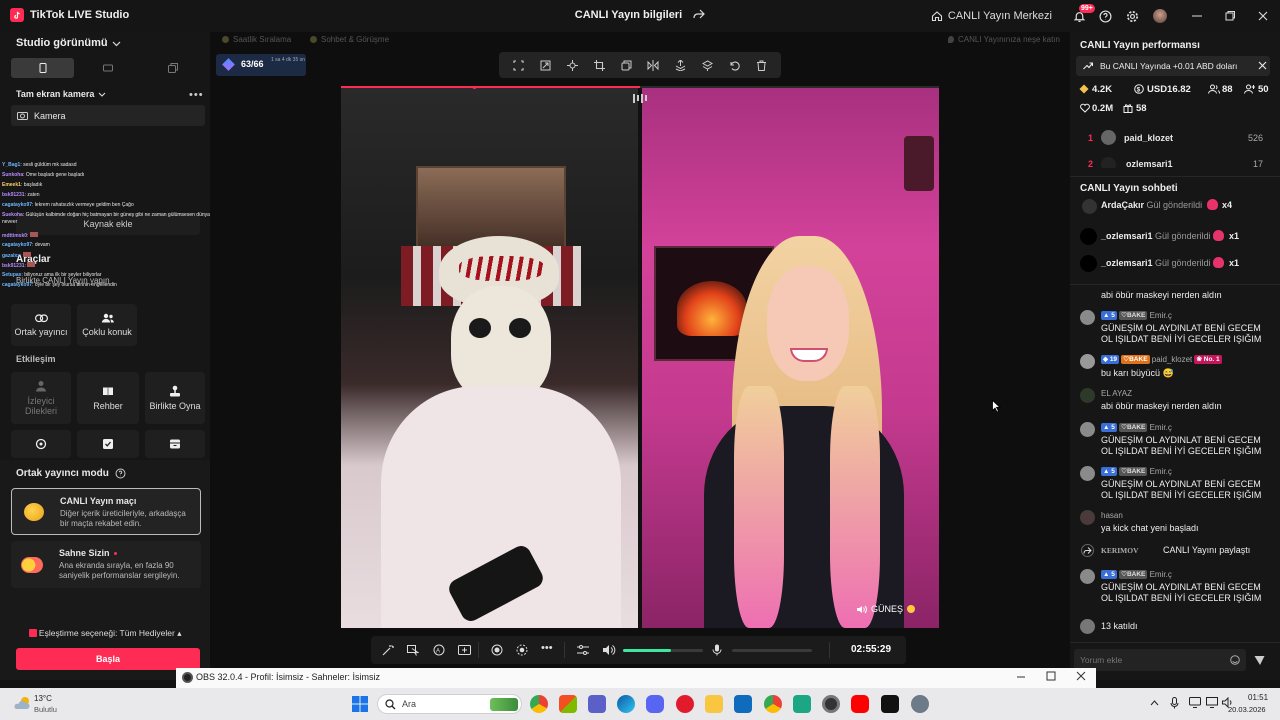 This screenshot has width=1280, height=720. I want to click on file-explorer-icon, so click(714, 704).